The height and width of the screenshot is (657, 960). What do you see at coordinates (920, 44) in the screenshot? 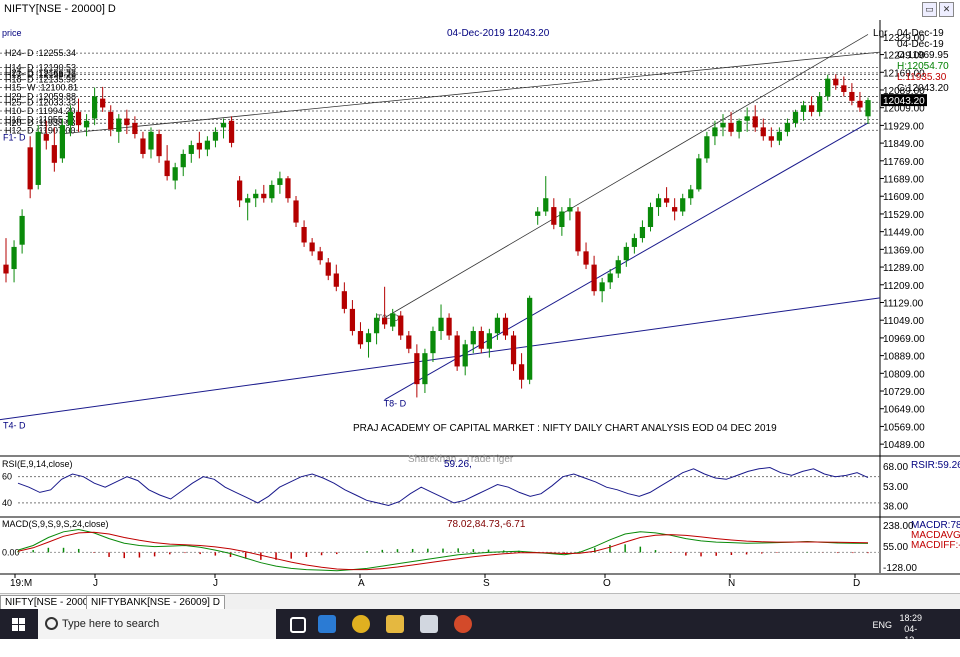
I see `ohlc-info: 04-Dec-19` at bounding box center [920, 44].